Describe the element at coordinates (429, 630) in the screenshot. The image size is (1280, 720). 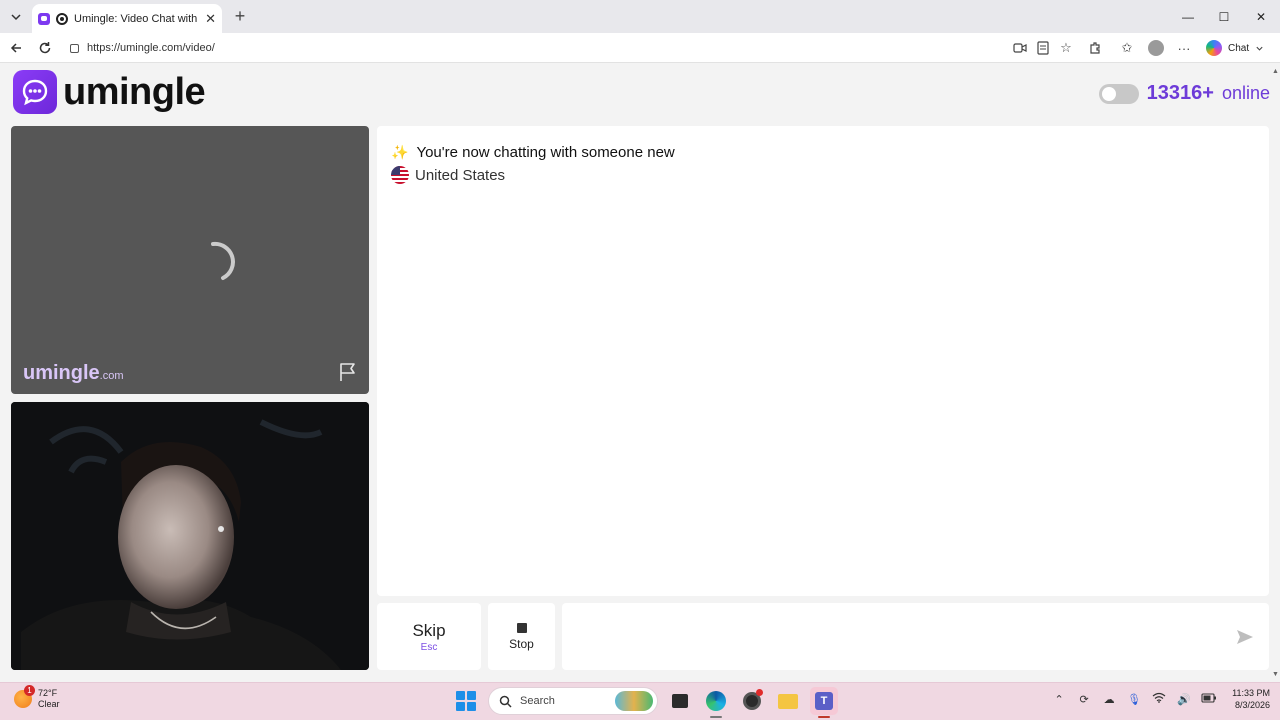
I see `skip-label: Skip` at that location.